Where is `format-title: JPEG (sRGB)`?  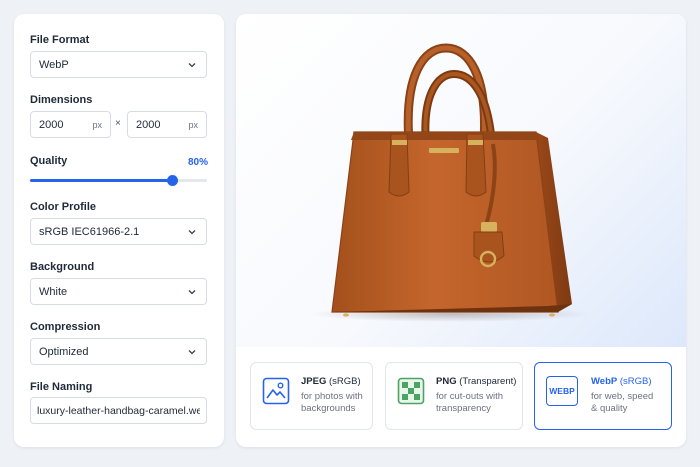 format-title: JPEG (sRGB) is located at coordinates (331, 381).